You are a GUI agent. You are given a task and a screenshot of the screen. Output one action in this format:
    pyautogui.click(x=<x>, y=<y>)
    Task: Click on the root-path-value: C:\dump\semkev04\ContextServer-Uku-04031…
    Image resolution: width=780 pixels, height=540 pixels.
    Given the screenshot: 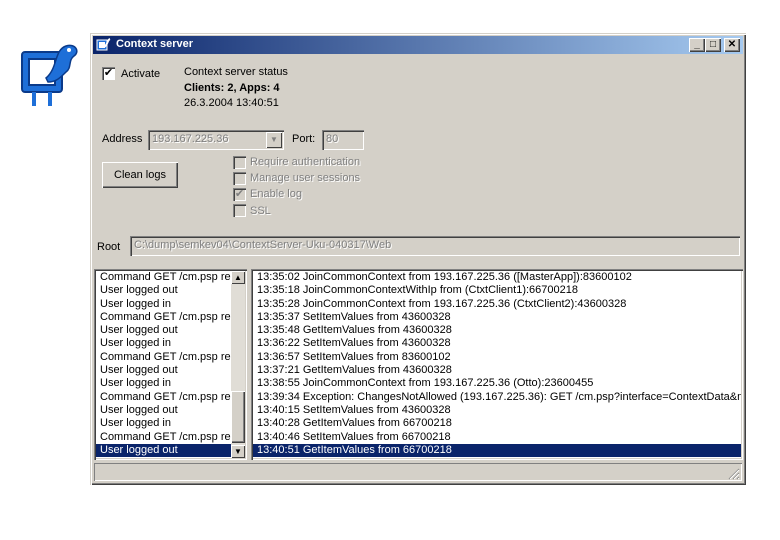 What is the action you would take?
    pyautogui.click(x=263, y=245)
    